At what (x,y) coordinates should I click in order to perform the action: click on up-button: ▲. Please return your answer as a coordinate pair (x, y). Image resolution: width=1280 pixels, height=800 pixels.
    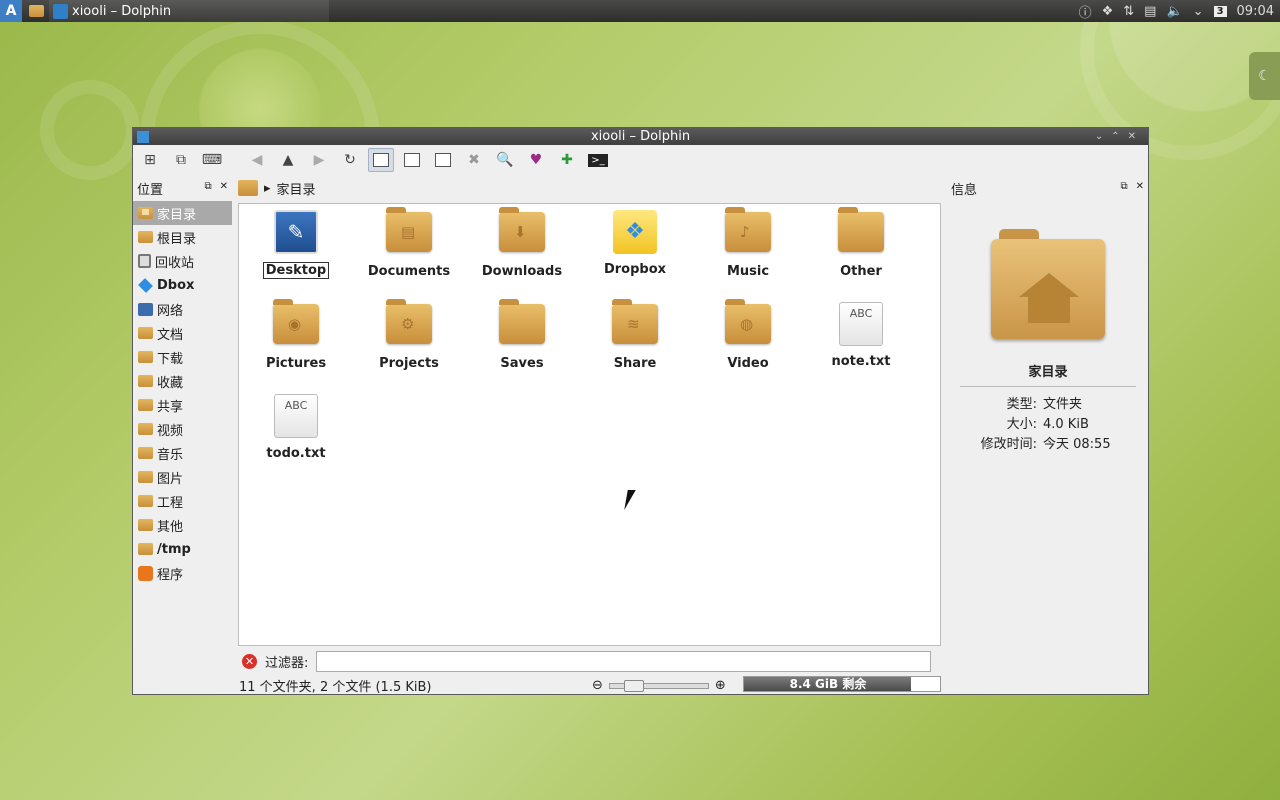
    Looking at the image, I should click on (288, 160).